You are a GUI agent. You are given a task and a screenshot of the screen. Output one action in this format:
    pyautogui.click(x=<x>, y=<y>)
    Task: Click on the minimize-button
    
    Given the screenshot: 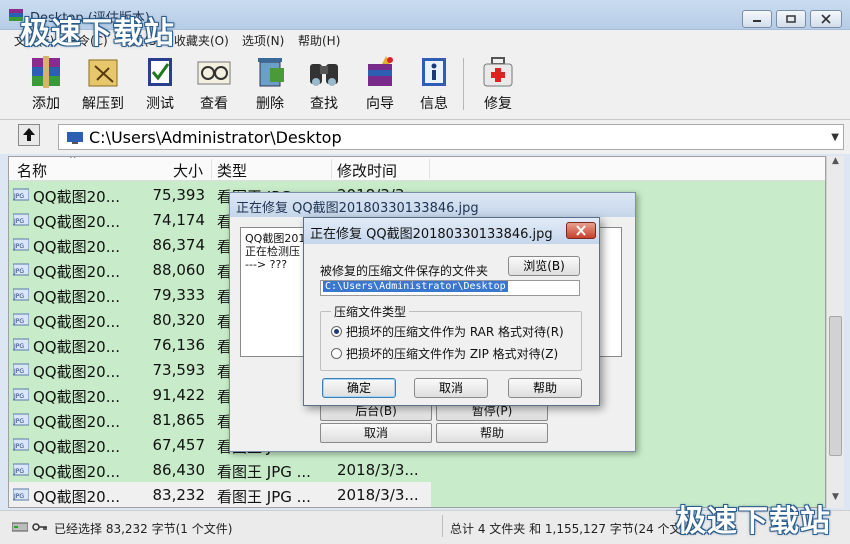 What is the action you would take?
    pyautogui.click(x=757, y=19)
    